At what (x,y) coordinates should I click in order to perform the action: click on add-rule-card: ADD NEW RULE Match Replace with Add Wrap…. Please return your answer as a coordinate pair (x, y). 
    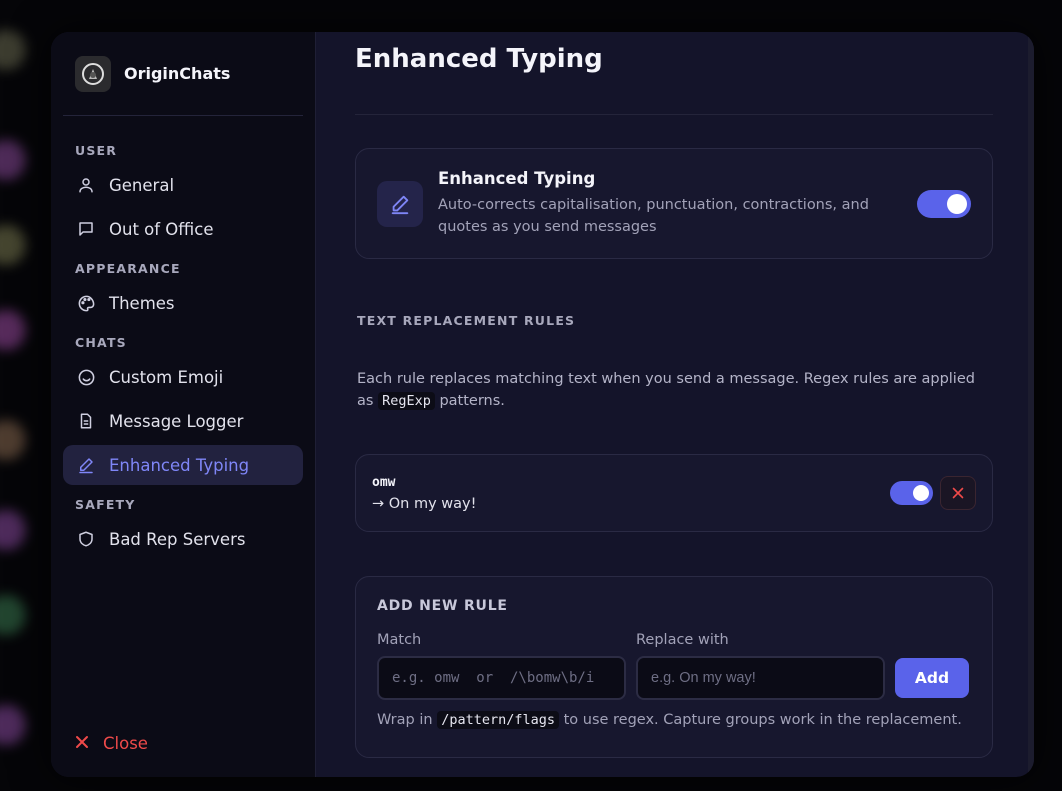
    Looking at the image, I should click on (674, 667).